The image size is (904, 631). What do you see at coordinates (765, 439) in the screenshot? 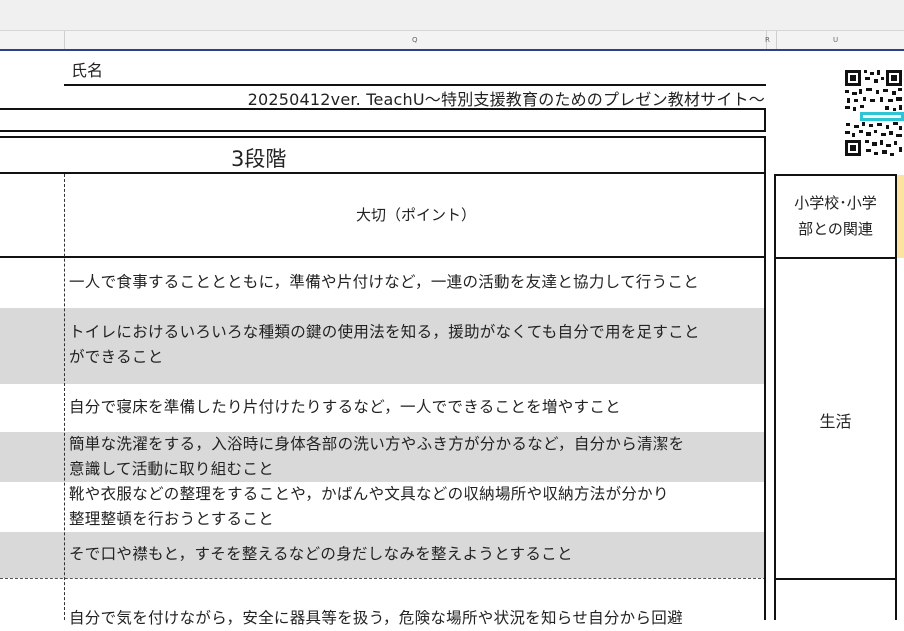
I see `table-right-border` at bounding box center [765, 439].